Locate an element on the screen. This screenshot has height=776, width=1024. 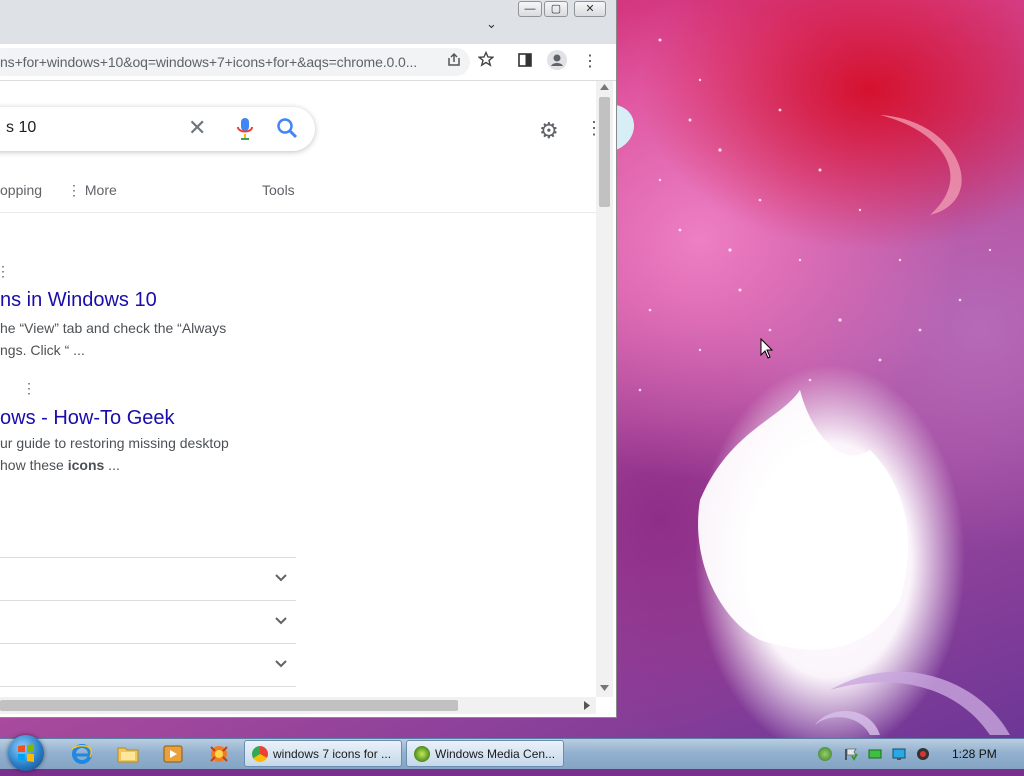
system-clock: 1:28 PM is located at coordinates (974, 754).